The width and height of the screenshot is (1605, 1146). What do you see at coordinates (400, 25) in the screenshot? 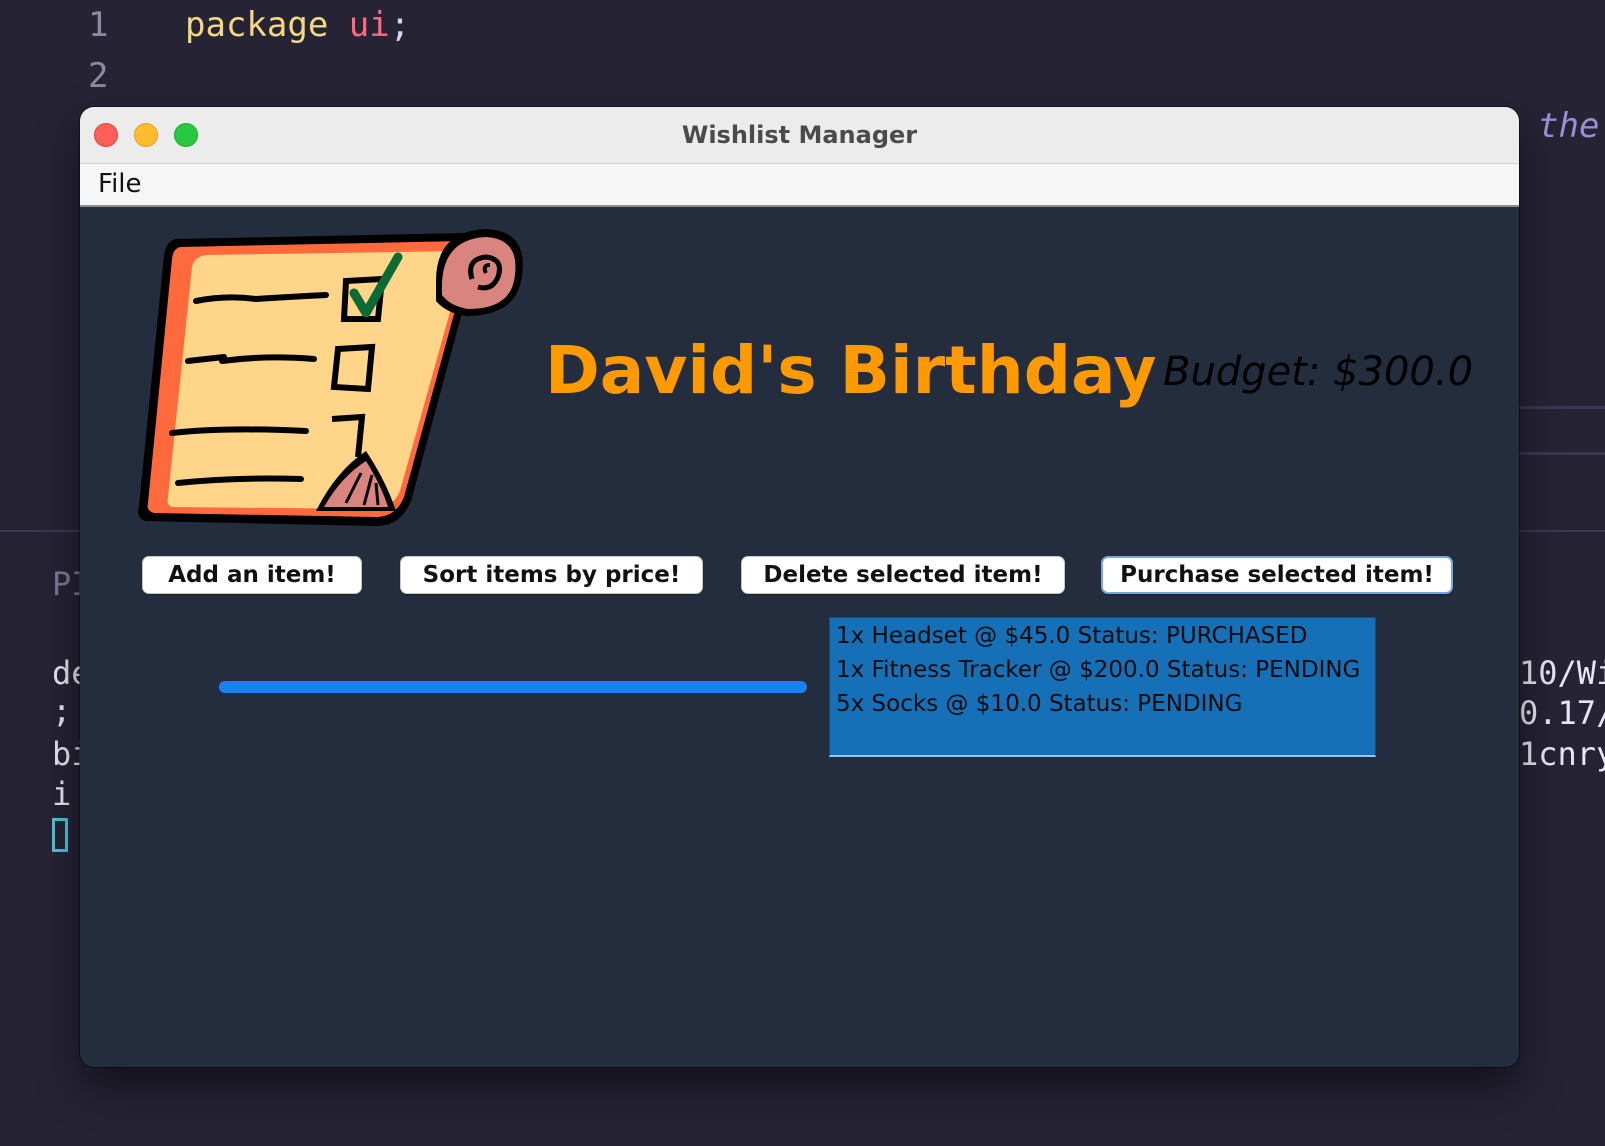
I see `code-semicolon: ;` at bounding box center [400, 25].